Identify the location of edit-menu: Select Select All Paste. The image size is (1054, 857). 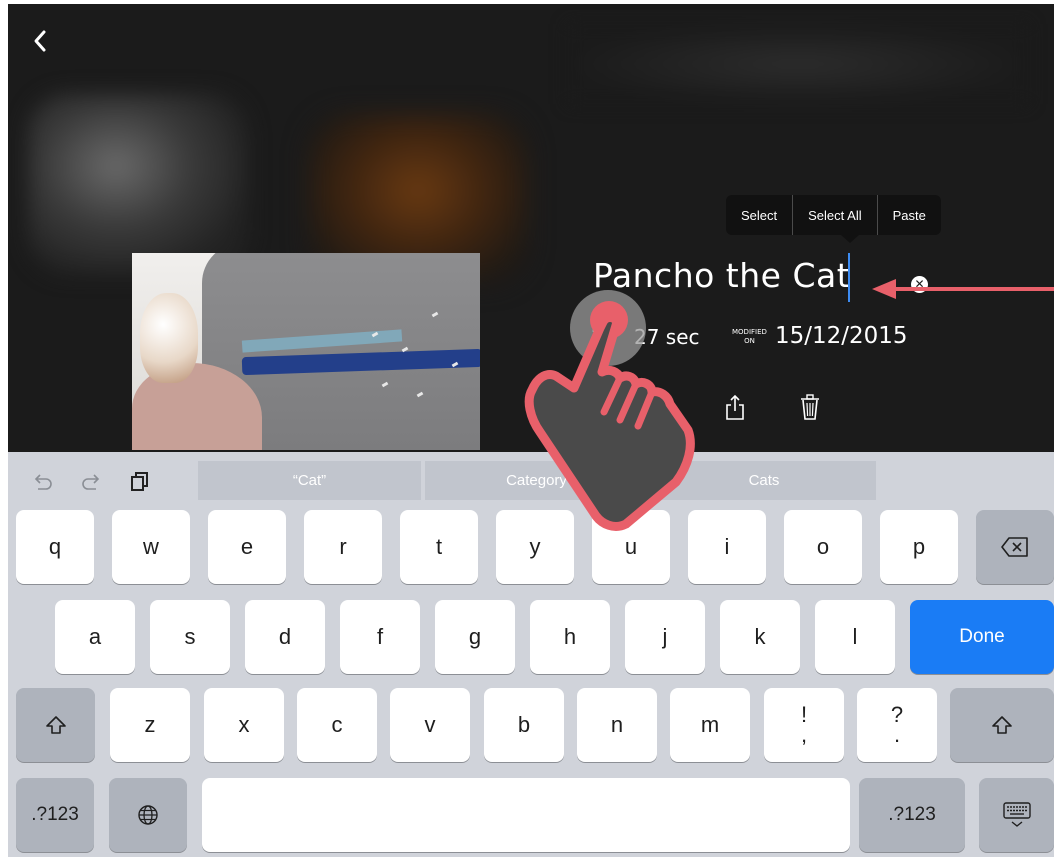
(833, 219).